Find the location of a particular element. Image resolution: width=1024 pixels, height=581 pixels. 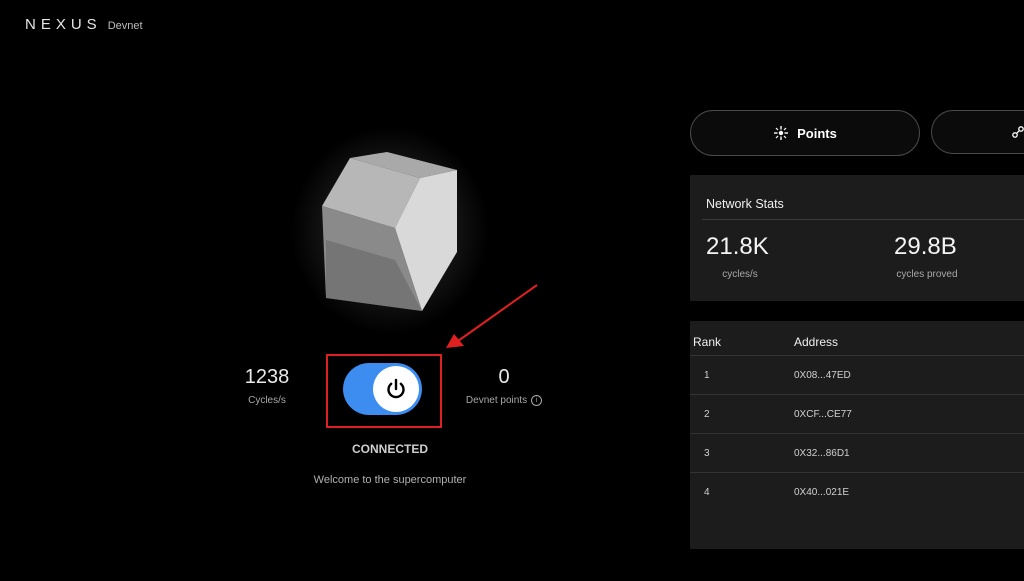

cycles-label: Cycles/s is located at coordinates (267, 400).